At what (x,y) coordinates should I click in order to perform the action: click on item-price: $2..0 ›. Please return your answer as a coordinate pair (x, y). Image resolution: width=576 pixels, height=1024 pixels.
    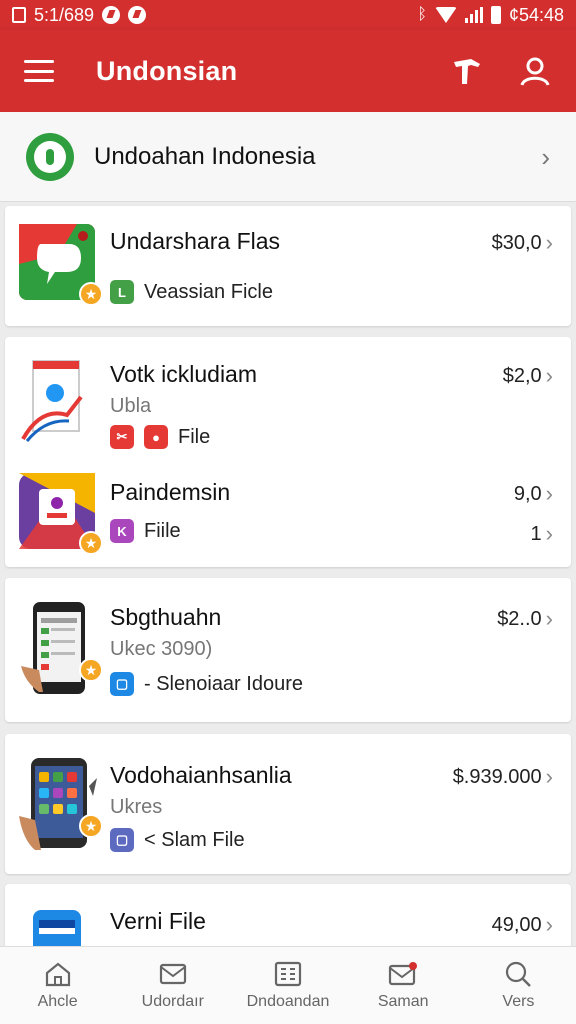
    Looking at the image, I should click on (525, 618).